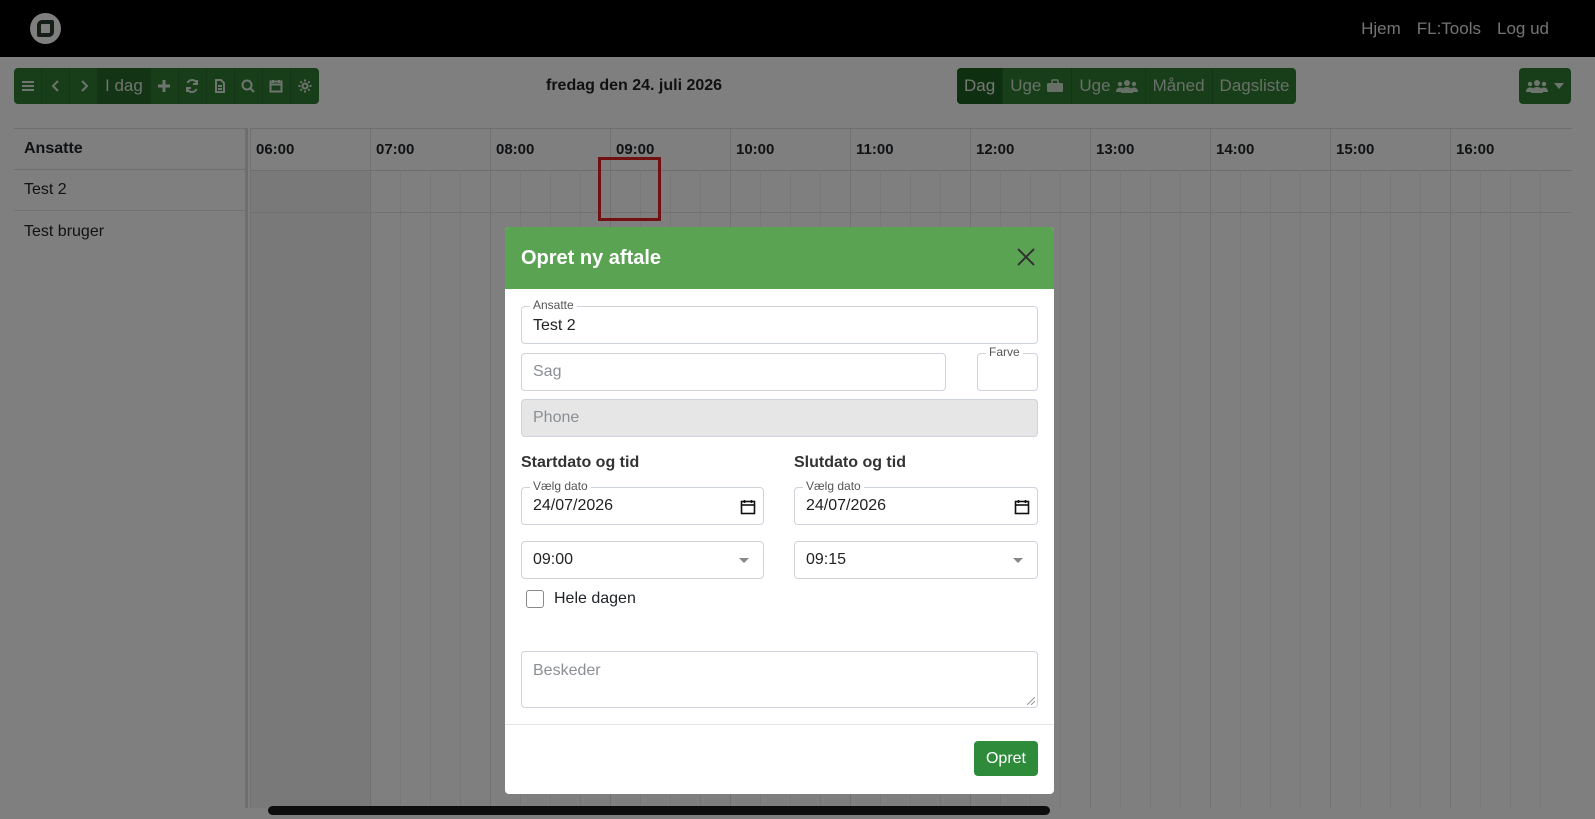 This screenshot has width=1595, height=819. Describe the element at coordinates (567, 670) in the screenshot. I see `messages-placeholder: Beskeder` at that location.